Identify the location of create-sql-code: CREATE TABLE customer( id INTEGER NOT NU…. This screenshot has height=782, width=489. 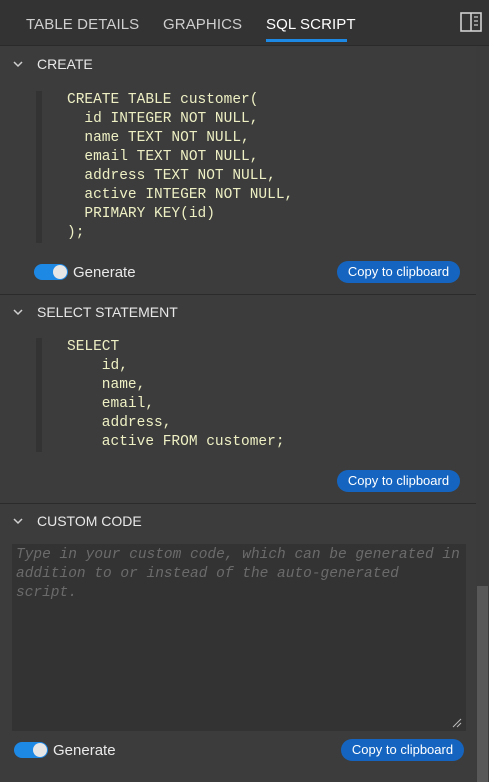
(164, 167).